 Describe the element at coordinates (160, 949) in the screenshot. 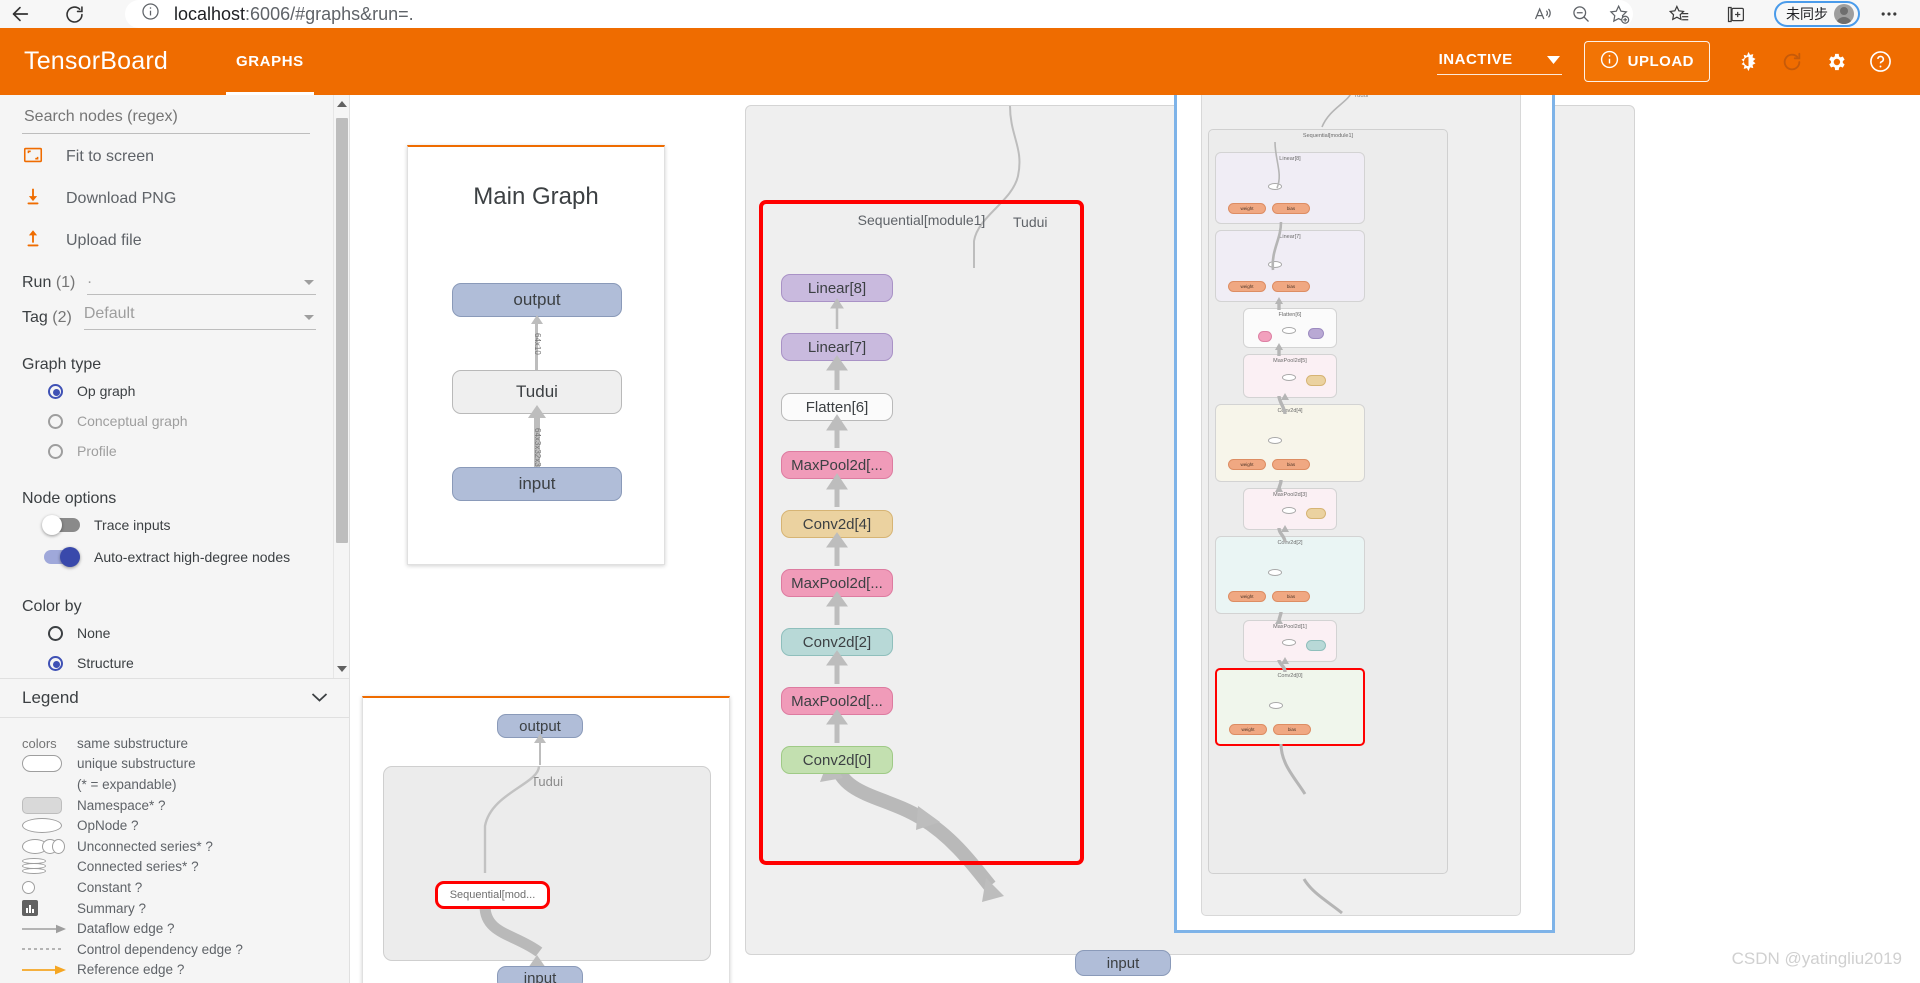

I see `legend-label: Control dependency edge ?` at that location.